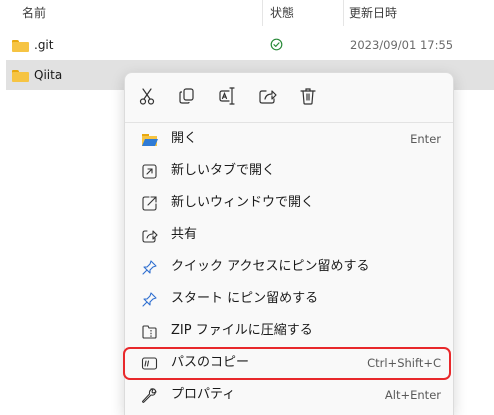 The height and width of the screenshot is (415, 494). I want to click on menu-item-pin-quick-access: クイック アクセスにピン留めする, so click(289, 267).